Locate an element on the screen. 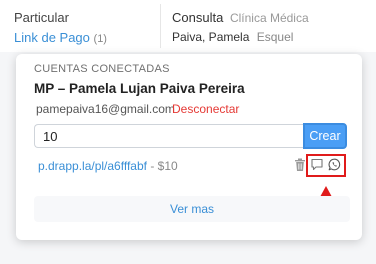  payment-link-price: - $10 is located at coordinates (162, 166).